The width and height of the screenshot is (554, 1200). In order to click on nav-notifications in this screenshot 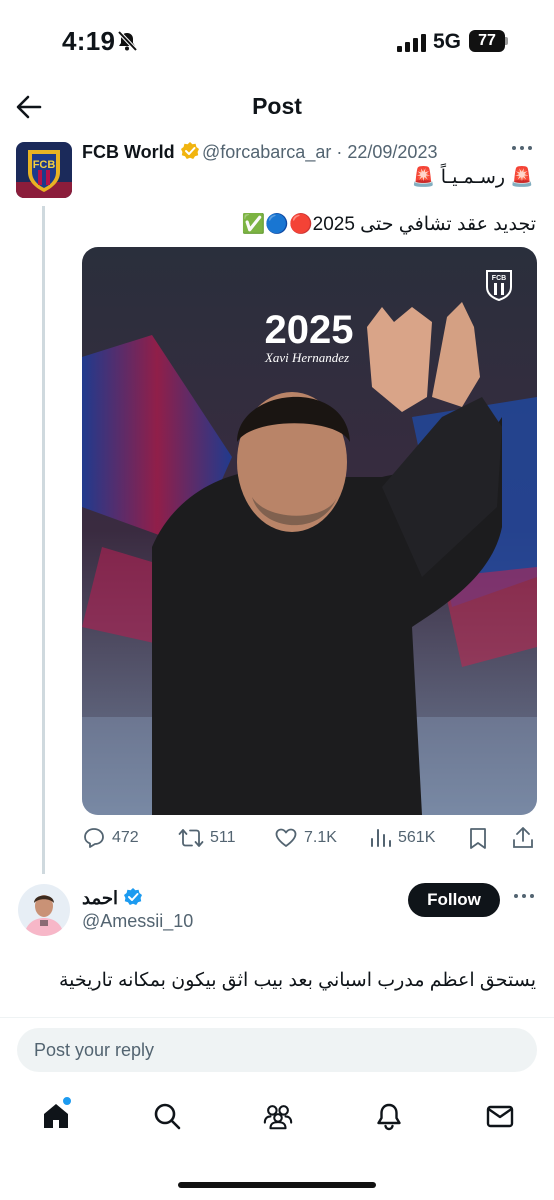, I will do `click(389, 1116)`.